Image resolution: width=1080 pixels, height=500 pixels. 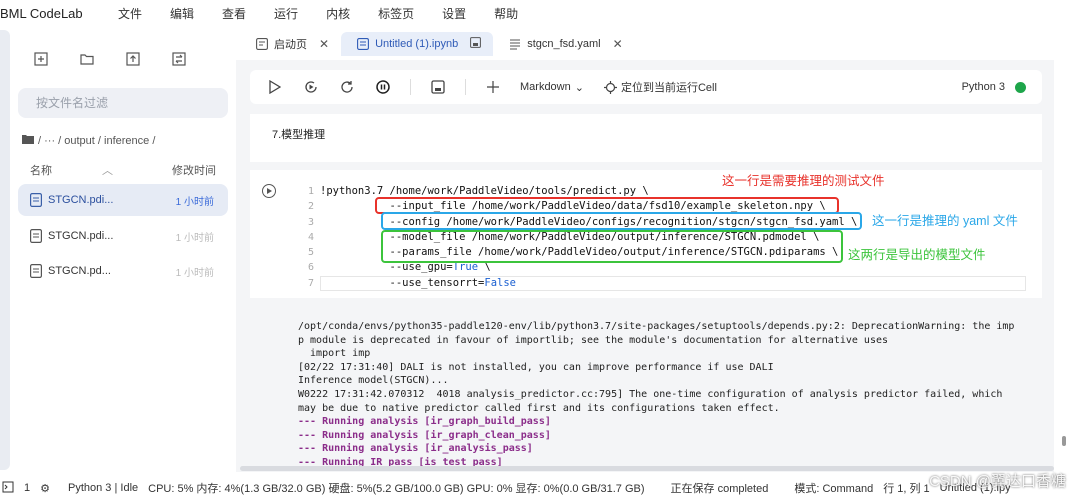 I want to click on notebook-toolbar: Markdown ⌄ 定位到当前运行Cell Python 3, so click(x=646, y=87).